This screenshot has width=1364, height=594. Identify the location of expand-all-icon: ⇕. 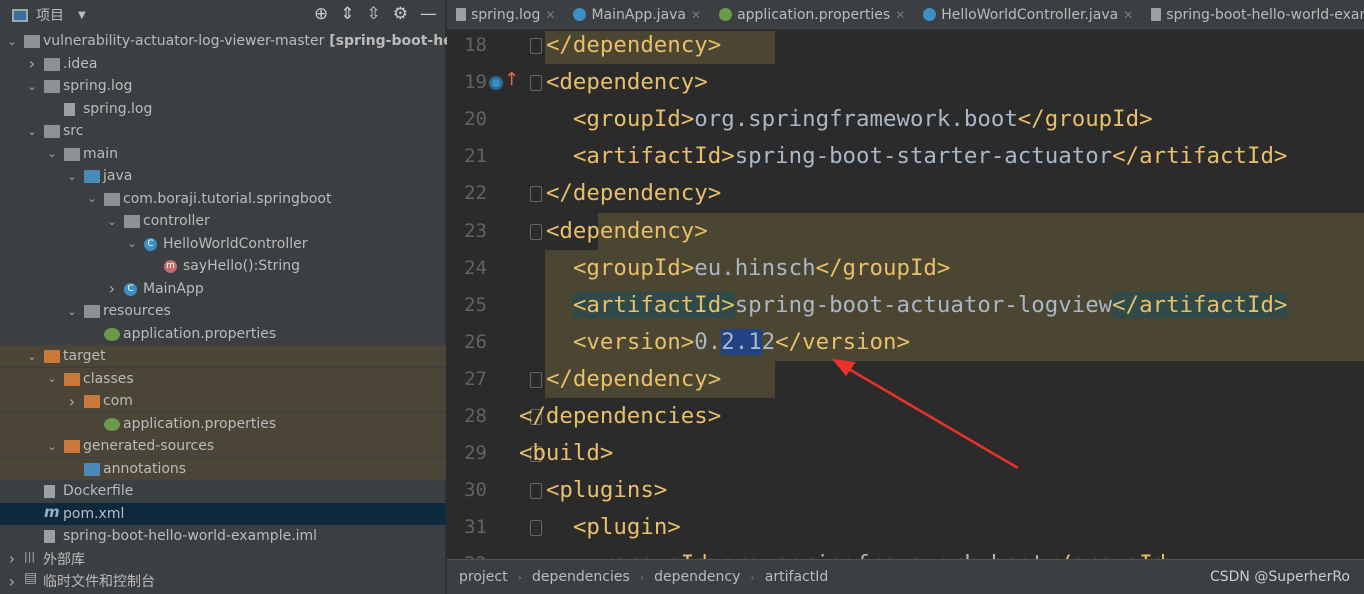
(347, 14).